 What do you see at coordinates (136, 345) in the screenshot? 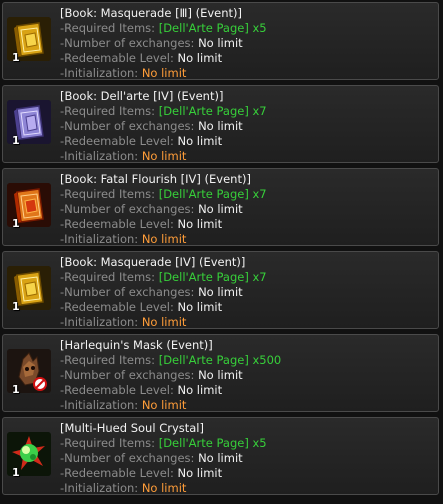
I see `item-name: [Harlequin's Mask (Event)]` at bounding box center [136, 345].